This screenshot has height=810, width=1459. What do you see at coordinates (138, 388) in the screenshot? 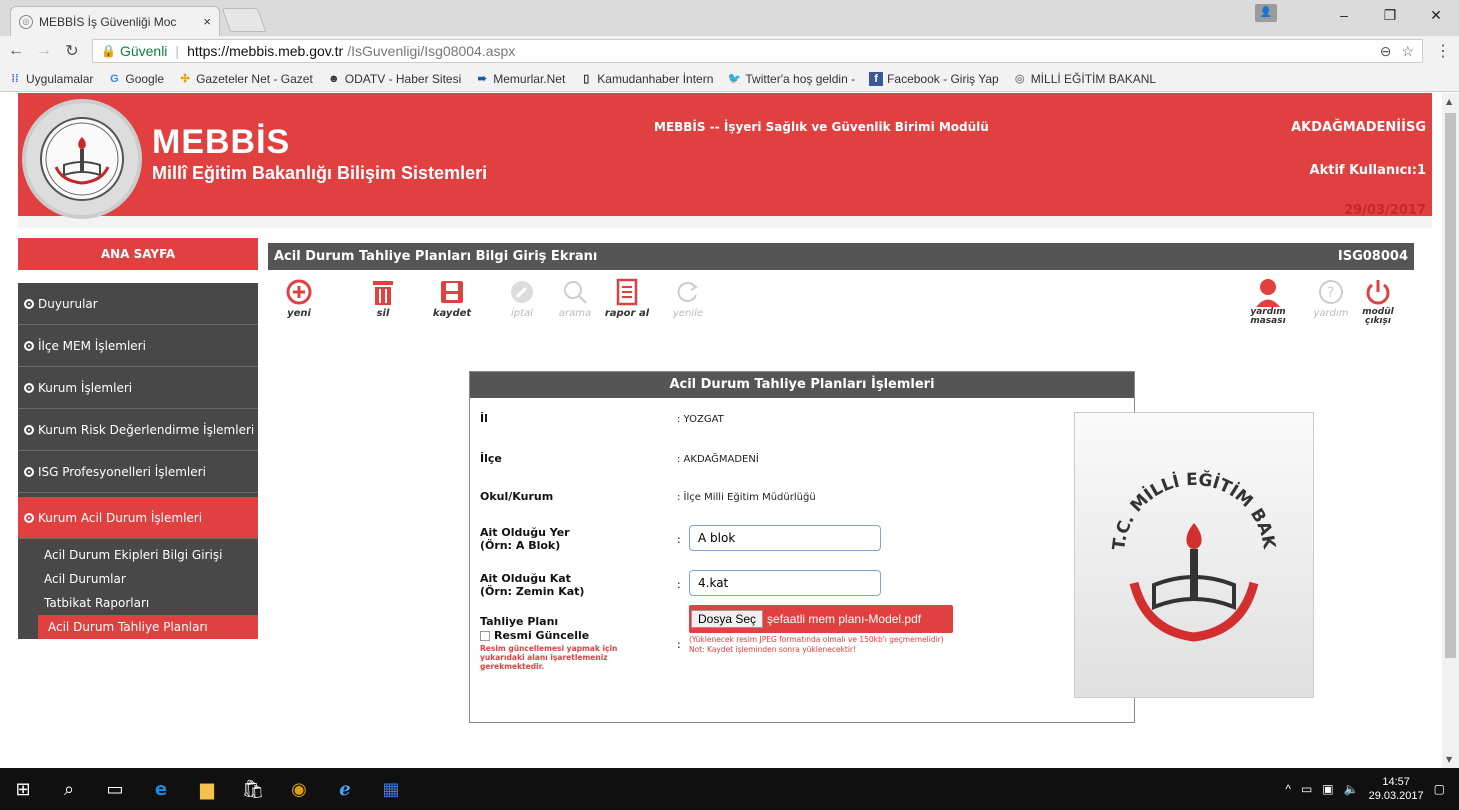
I see `sidebar-item-kurum: Kurum İşlemleri` at bounding box center [138, 388].